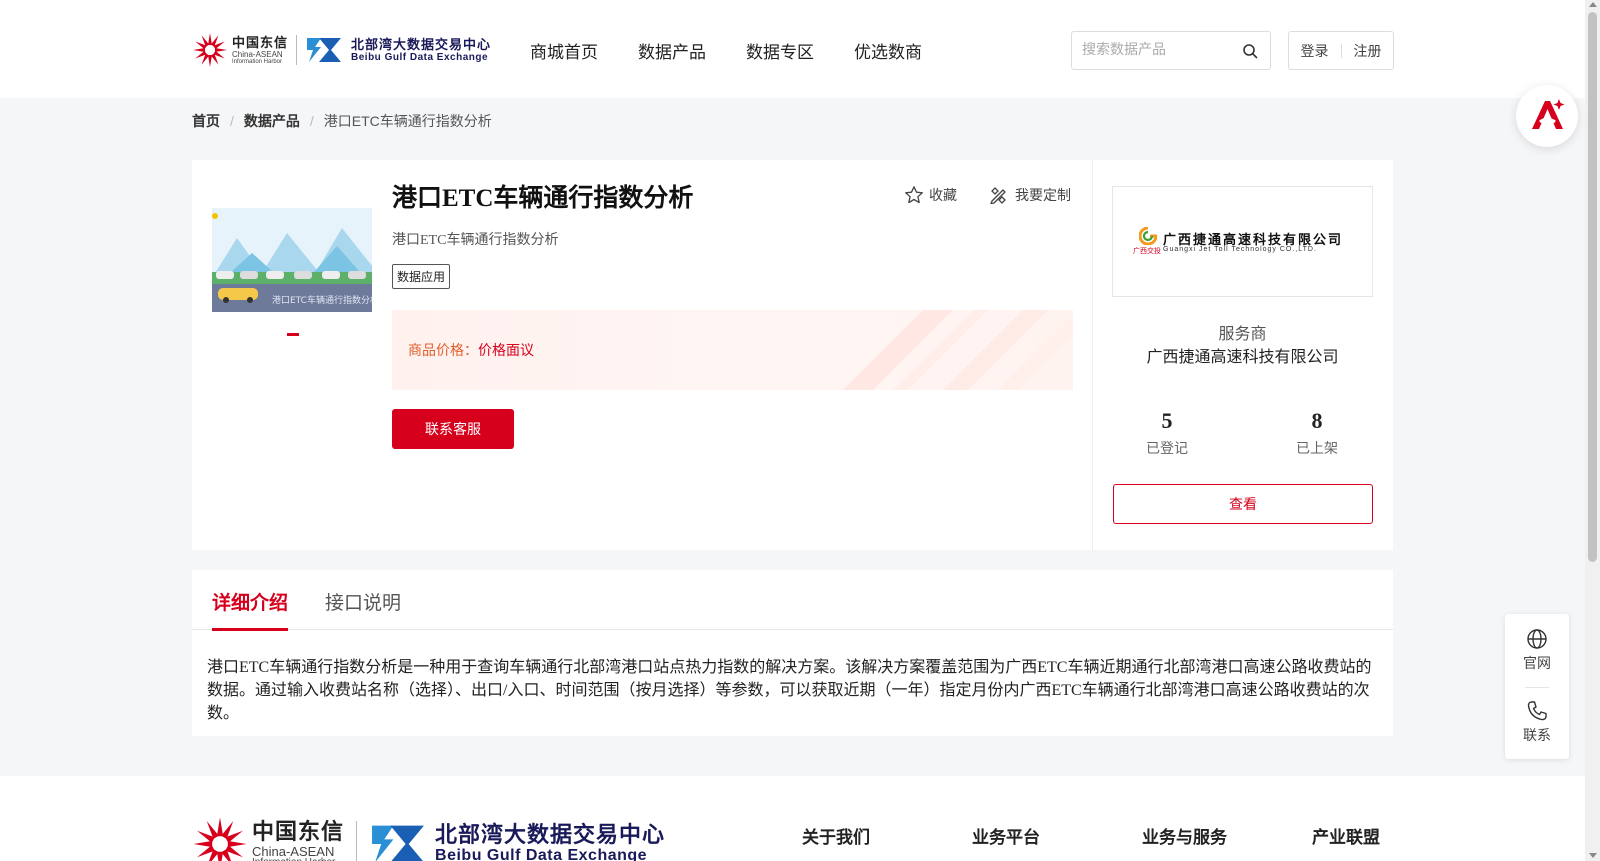 This screenshot has width=1600, height=861. I want to click on side-float-divider, so click(1537, 687).